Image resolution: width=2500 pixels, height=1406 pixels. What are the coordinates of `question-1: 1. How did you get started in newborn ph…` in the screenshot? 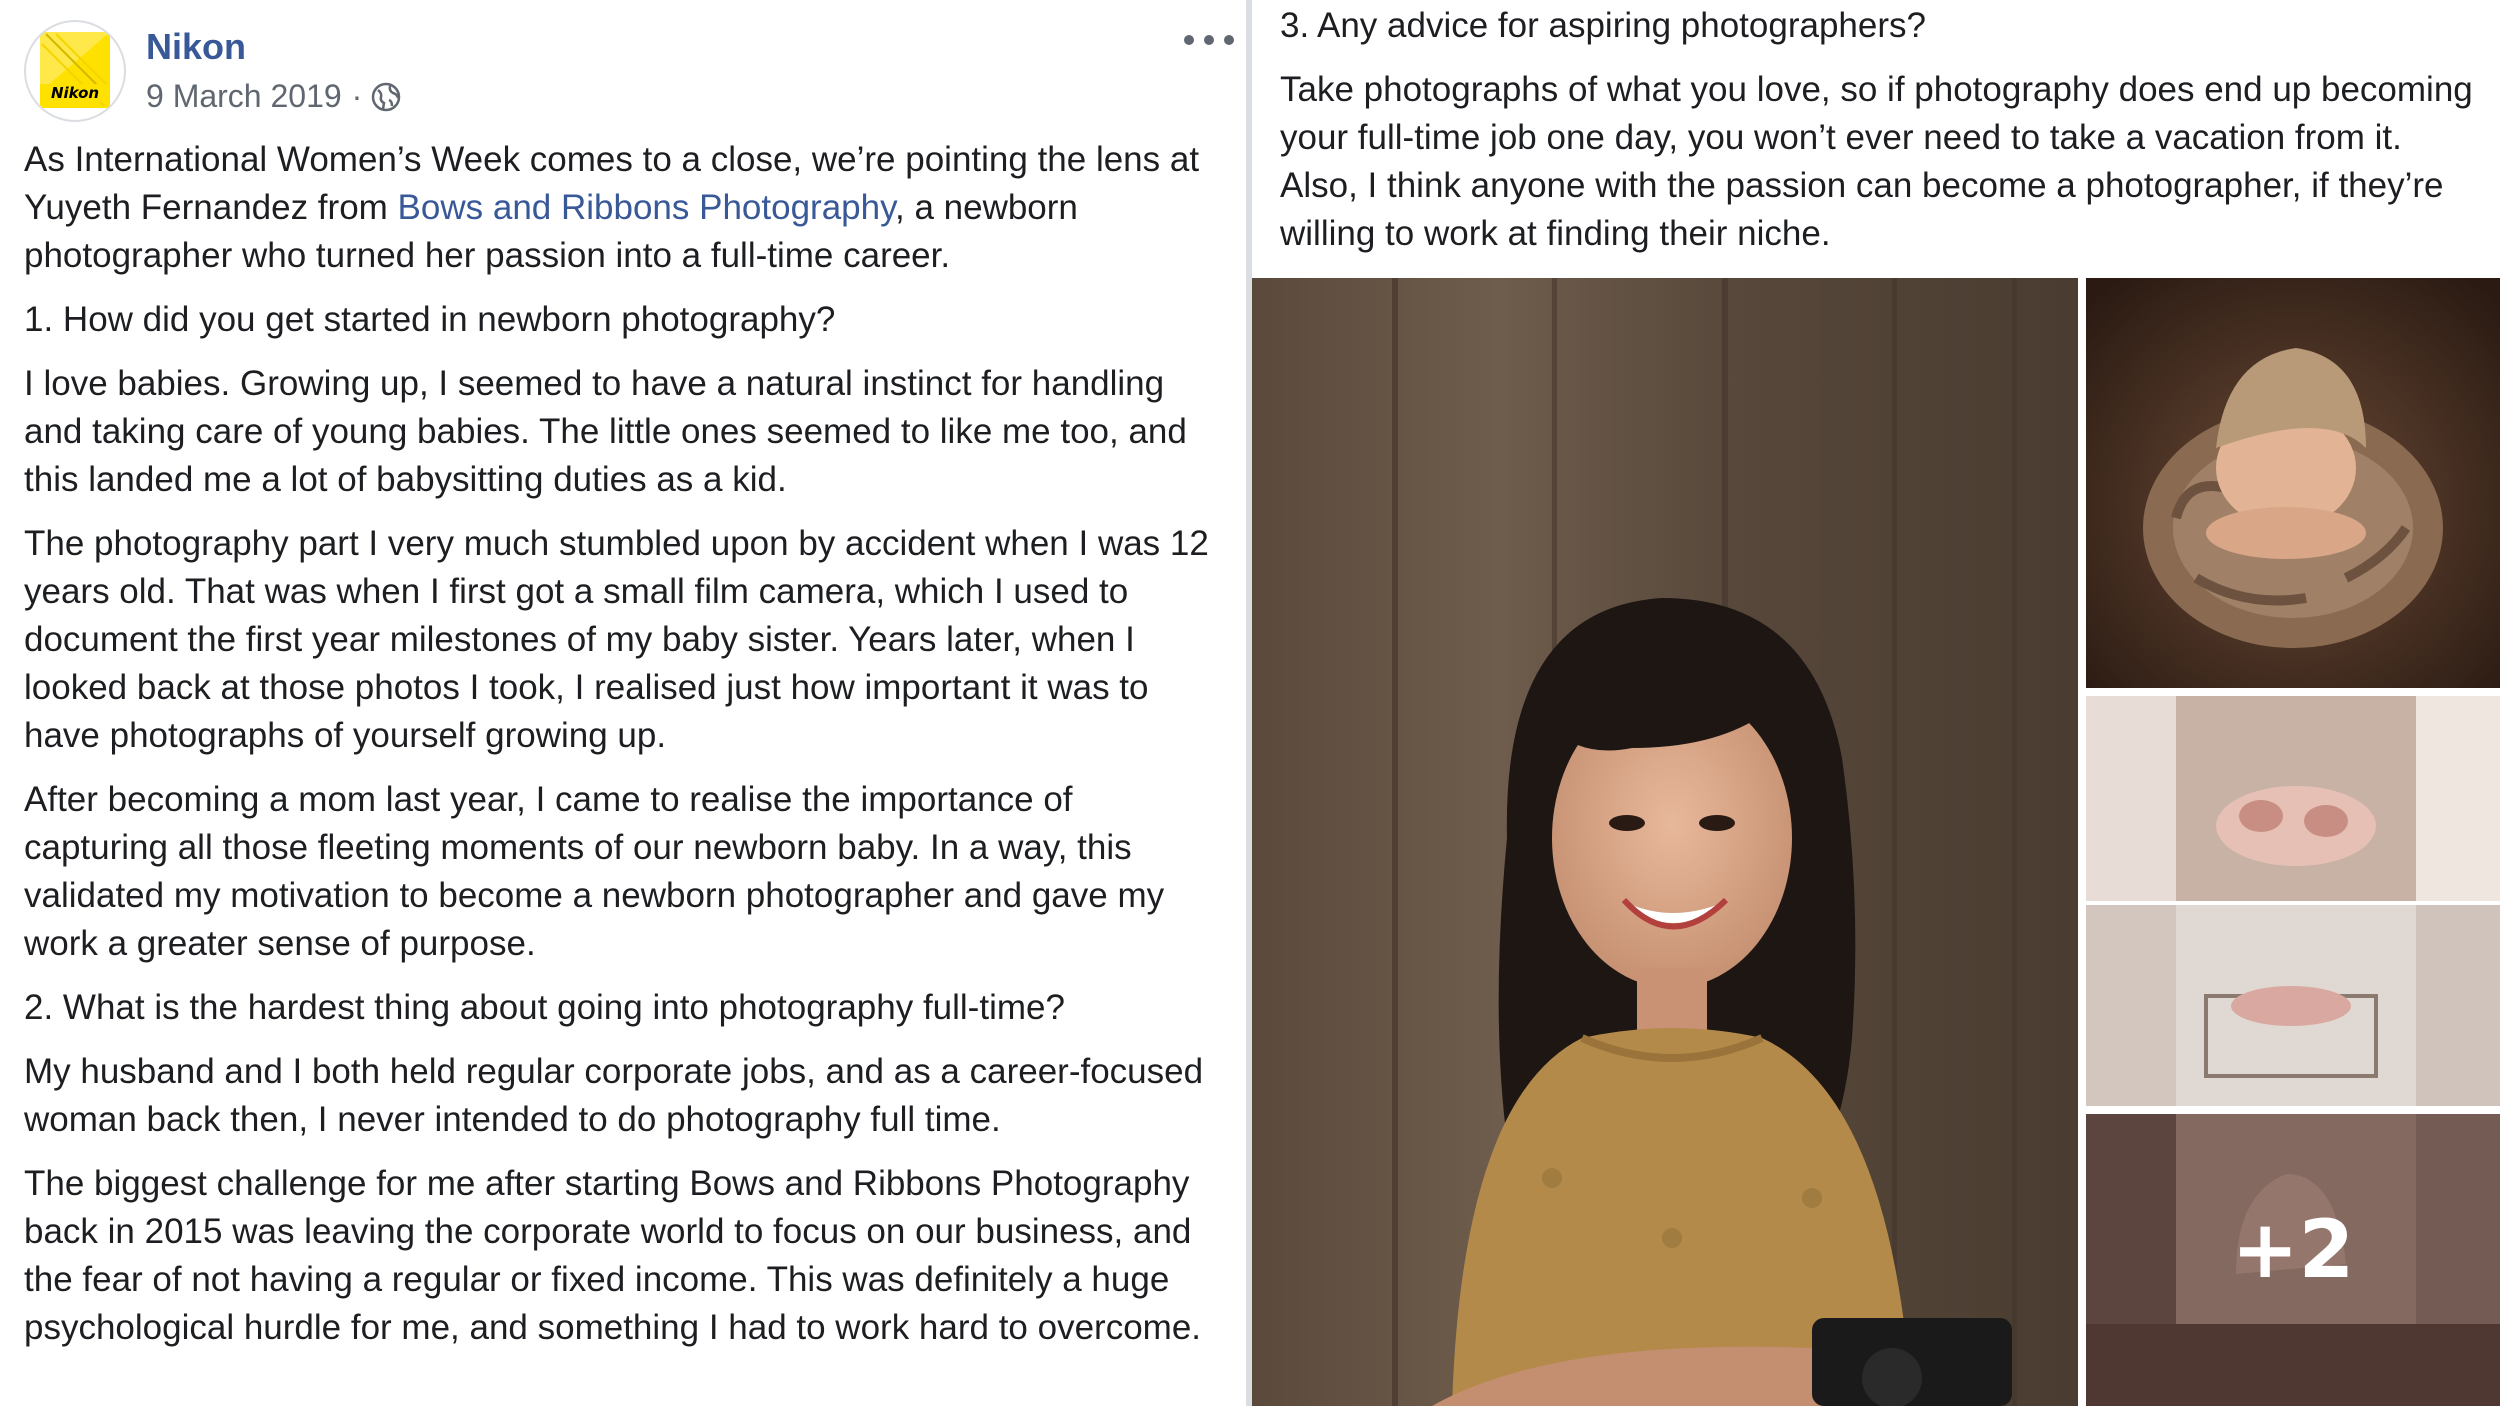 It's located at (430, 319).